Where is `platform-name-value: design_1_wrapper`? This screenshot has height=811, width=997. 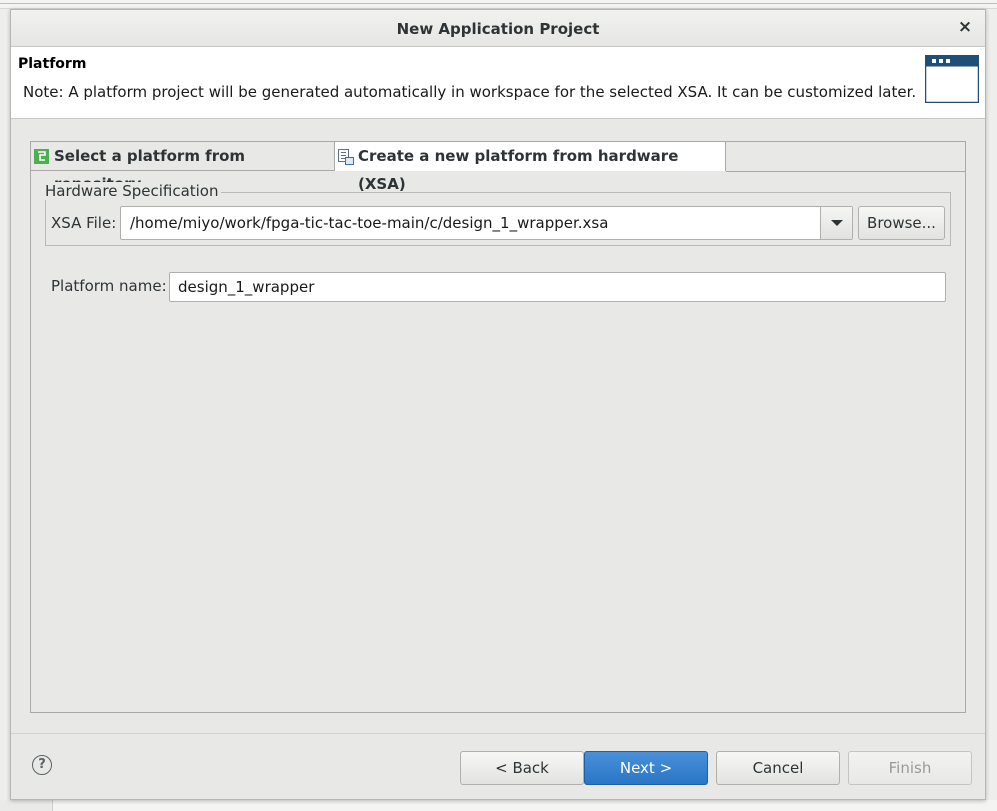
platform-name-value: design_1_wrapper is located at coordinates (246, 287).